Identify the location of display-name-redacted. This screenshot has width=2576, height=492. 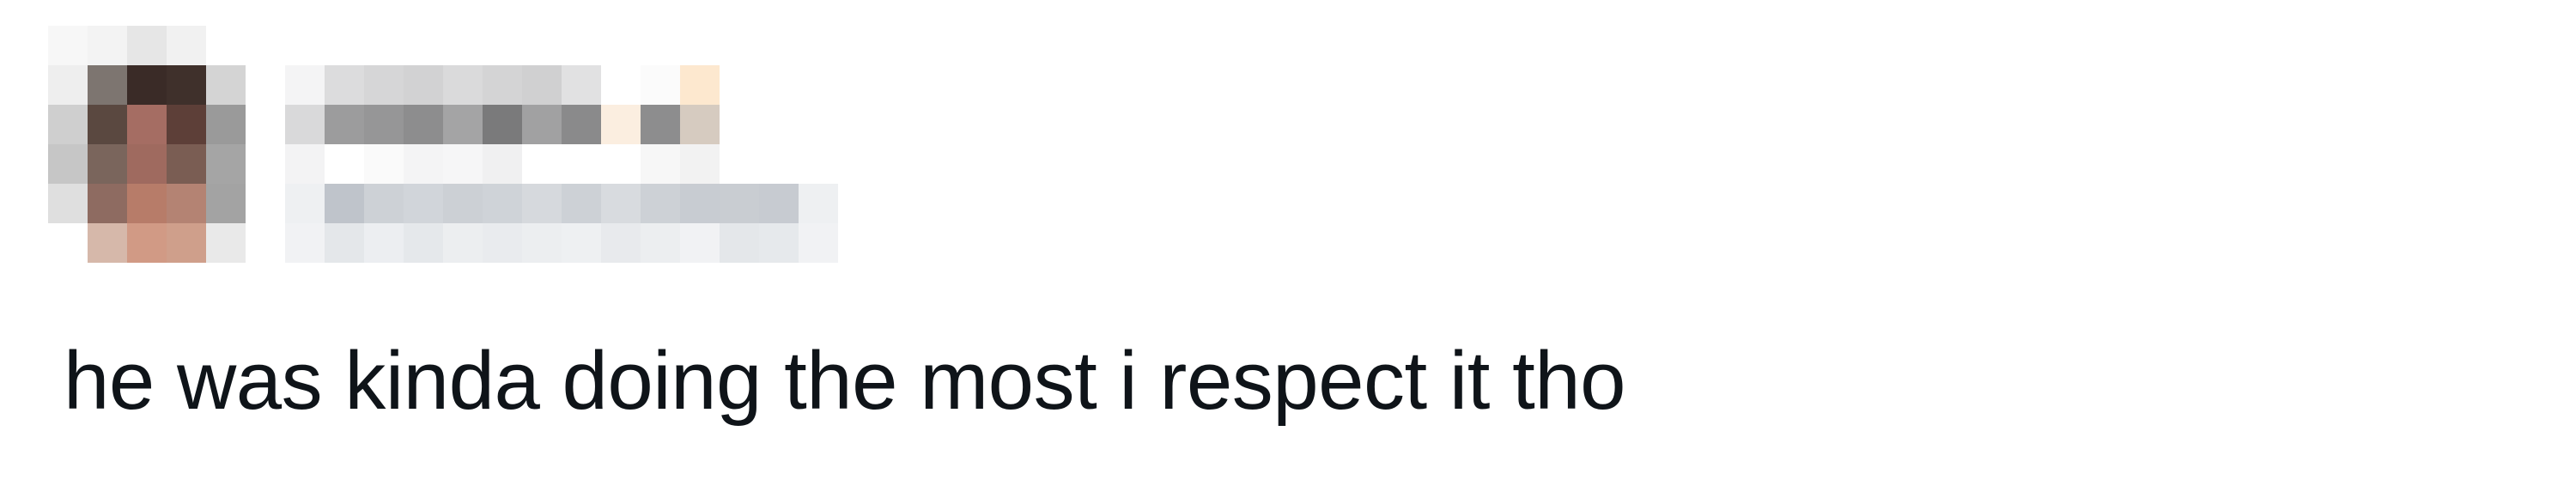
(581, 124).